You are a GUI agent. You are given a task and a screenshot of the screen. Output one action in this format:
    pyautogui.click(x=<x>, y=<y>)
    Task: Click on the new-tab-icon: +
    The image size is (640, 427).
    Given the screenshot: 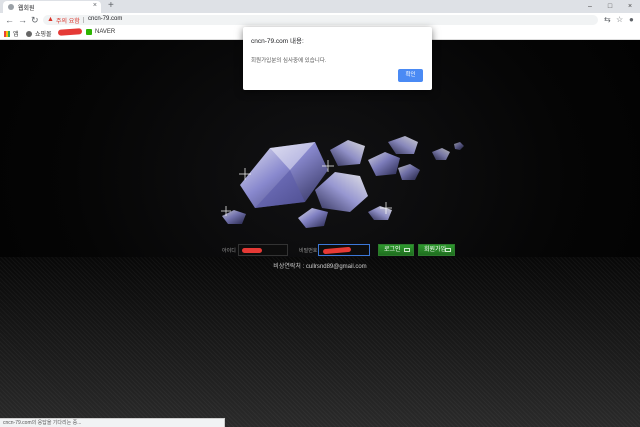 What is the action you would take?
    pyautogui.click(x=111, y=6)
    